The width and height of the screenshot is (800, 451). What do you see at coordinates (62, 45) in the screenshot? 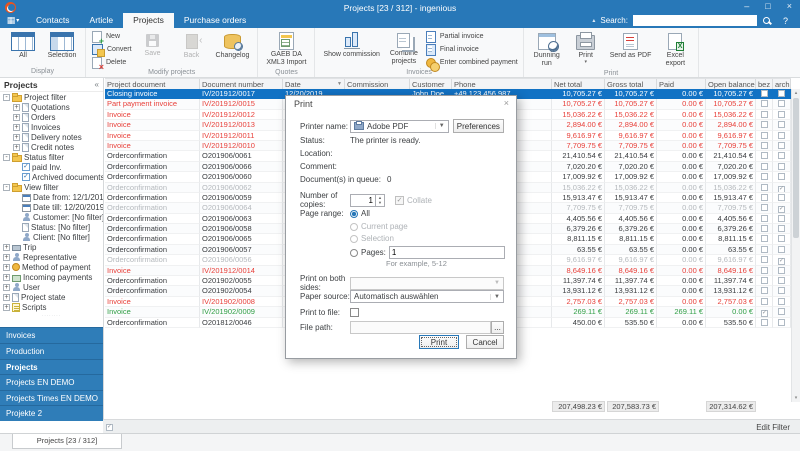
I see `selection-button: Selection` at bounding box center [62, 45].